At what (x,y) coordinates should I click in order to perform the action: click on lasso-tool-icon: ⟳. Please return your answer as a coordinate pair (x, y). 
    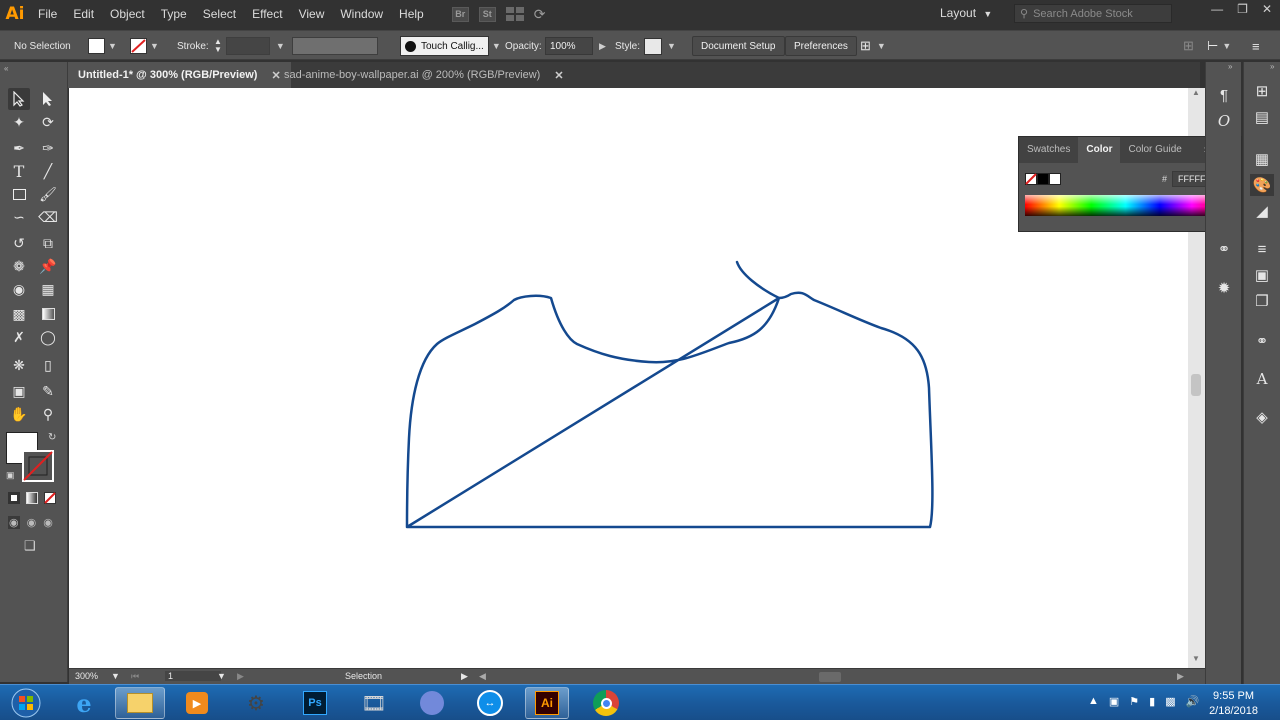
    Looking at the image, I should click on (48, 122).